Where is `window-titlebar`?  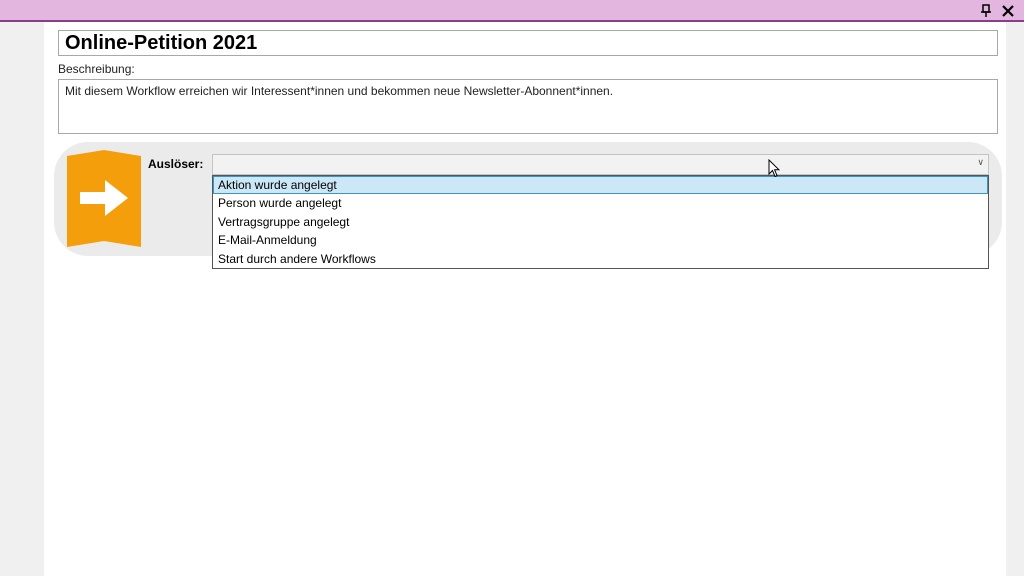 window-titlebar is located at coordinates (512, 11).